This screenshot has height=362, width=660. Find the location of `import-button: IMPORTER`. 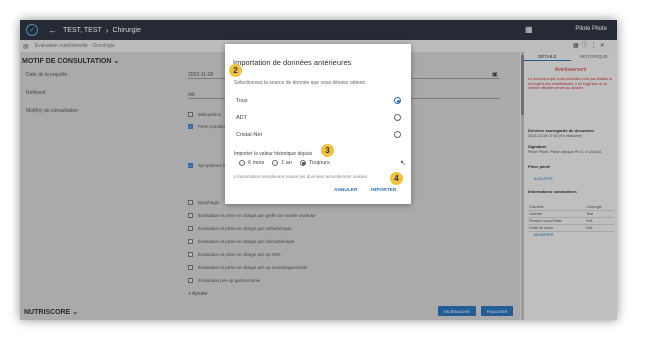

import-button: IMPORTER is located at coordinates (383, 190).